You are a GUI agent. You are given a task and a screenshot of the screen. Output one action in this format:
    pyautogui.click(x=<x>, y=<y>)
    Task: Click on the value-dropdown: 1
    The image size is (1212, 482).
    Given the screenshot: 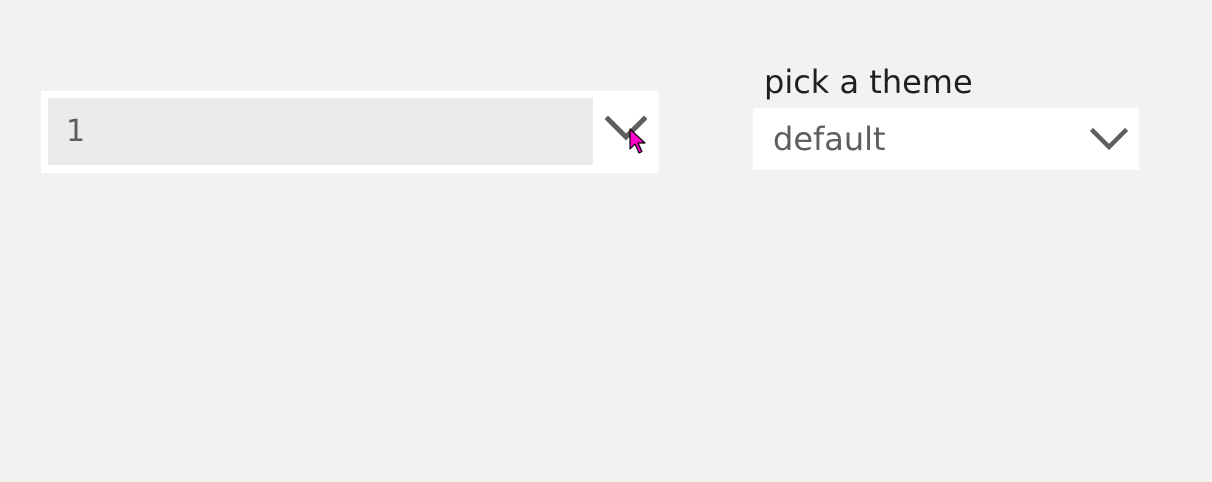 What is the action you would take?
    pyautogui.click(x=350, y=132)
    